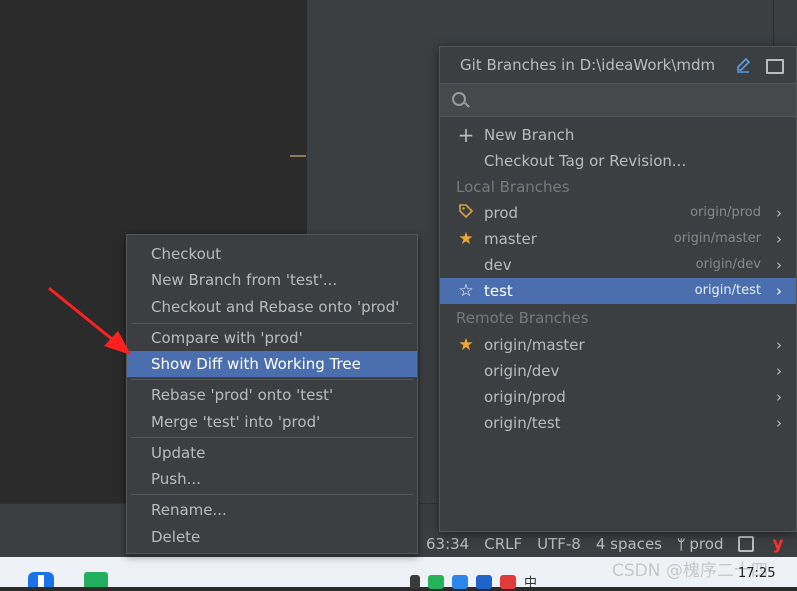 The width and height of the screenshot is (797, 591). Describe the element at coordinates (466, 135) in the screenshot. I see `plus-icon: +` at that location.